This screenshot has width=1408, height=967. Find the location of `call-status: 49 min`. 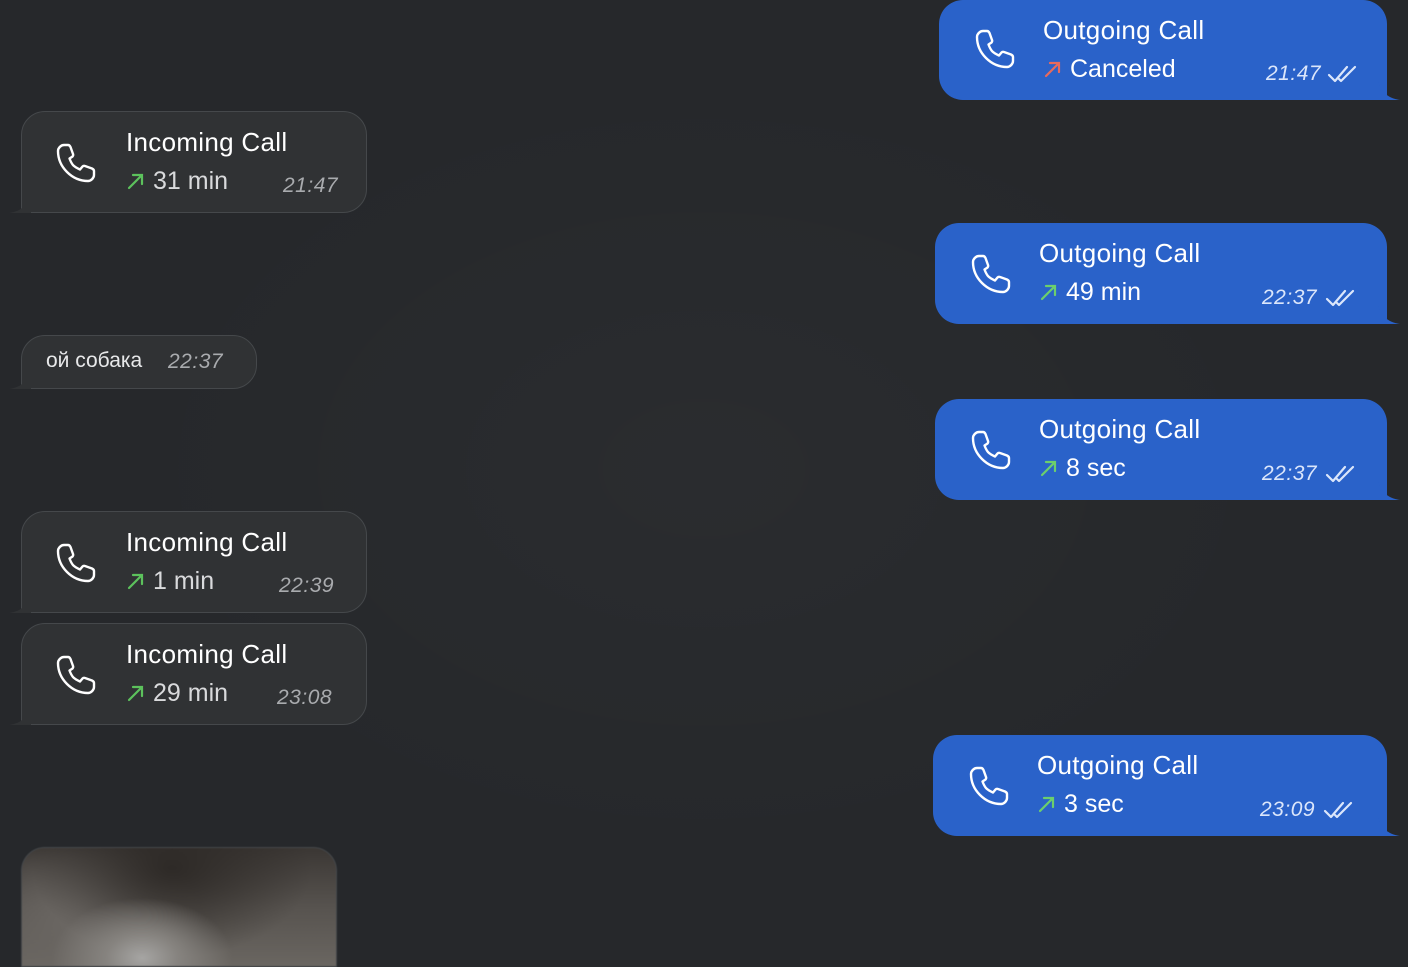

call-status: 49 min is located at coordinates (1090, 292).